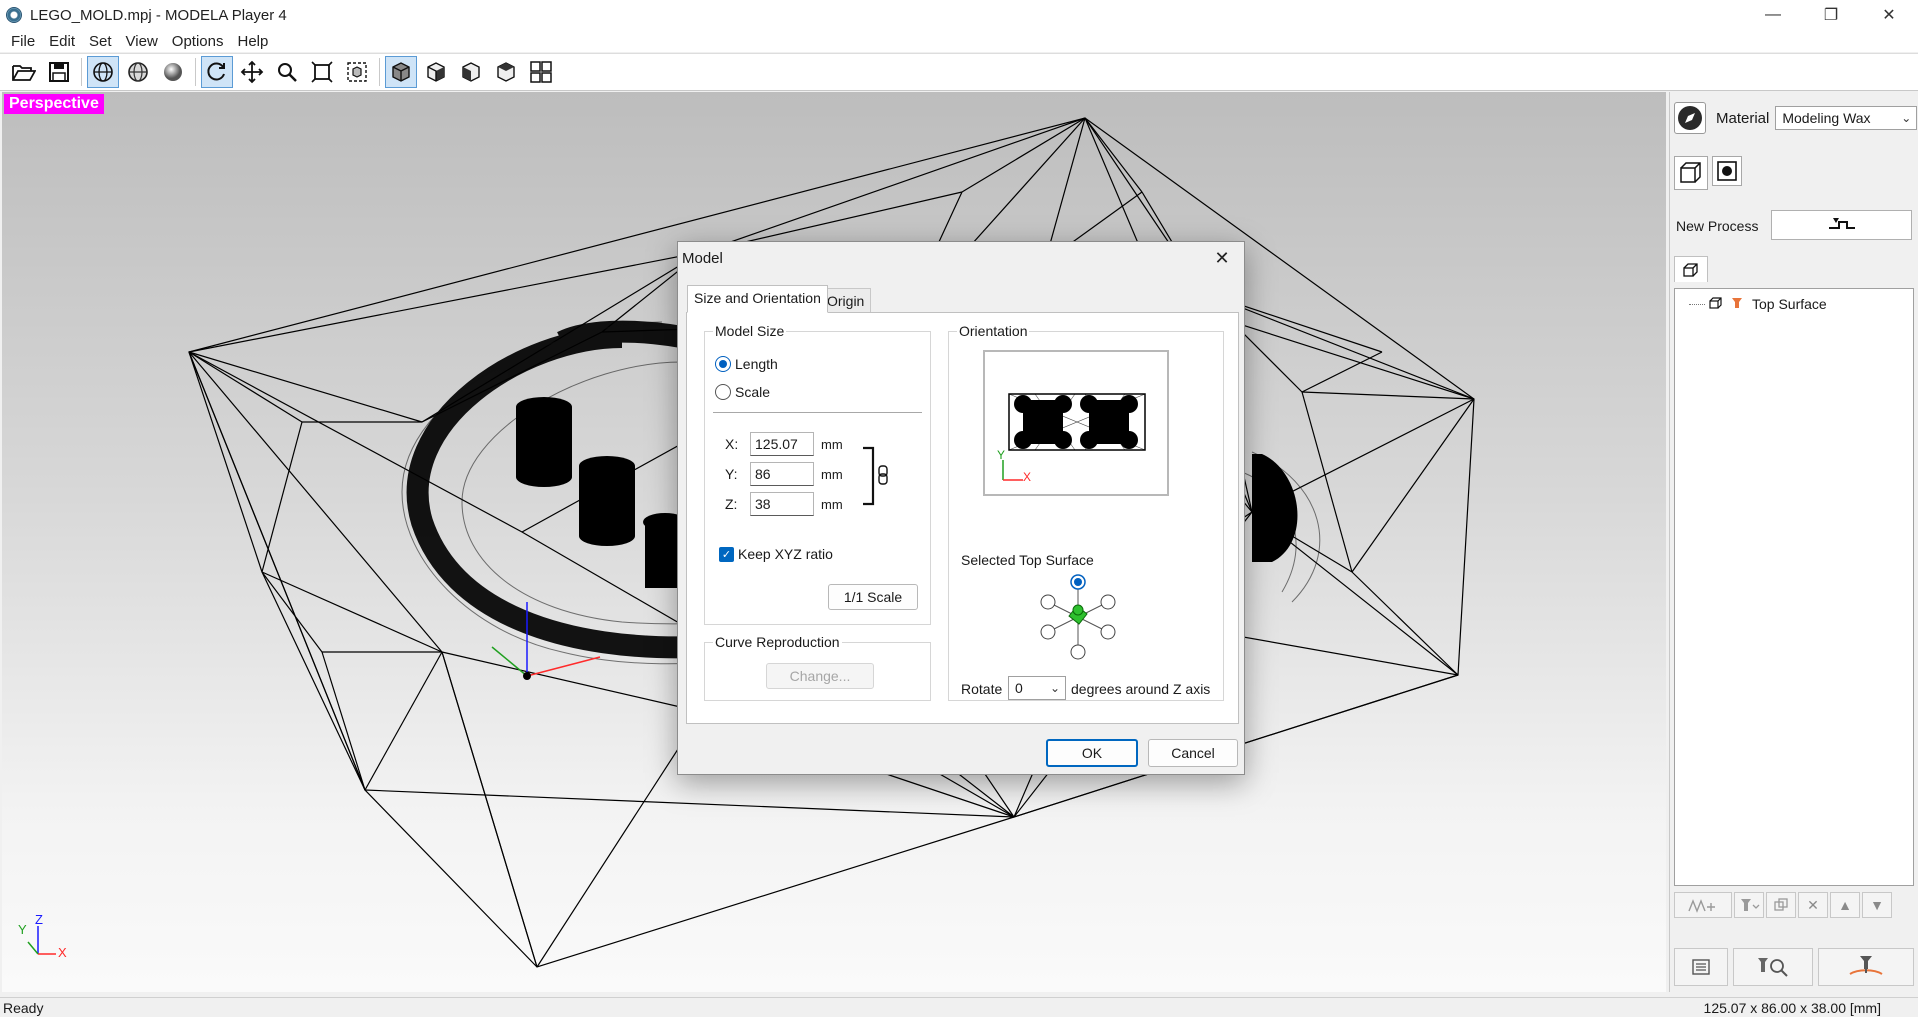 Image resolution: width=1918 pixels, height=1017 pixels. I want to click on menu-edit: Edit, so click(62, 41).